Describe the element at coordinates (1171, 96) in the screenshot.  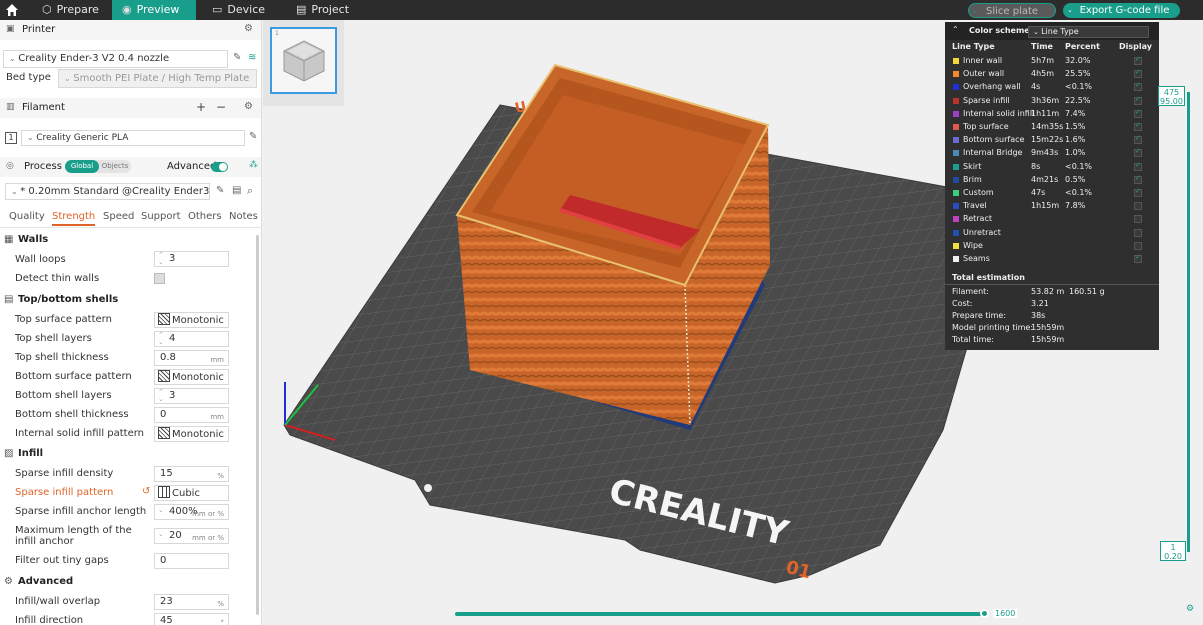
I see `layer-slider-top-handle: 475 95.00` at that location.